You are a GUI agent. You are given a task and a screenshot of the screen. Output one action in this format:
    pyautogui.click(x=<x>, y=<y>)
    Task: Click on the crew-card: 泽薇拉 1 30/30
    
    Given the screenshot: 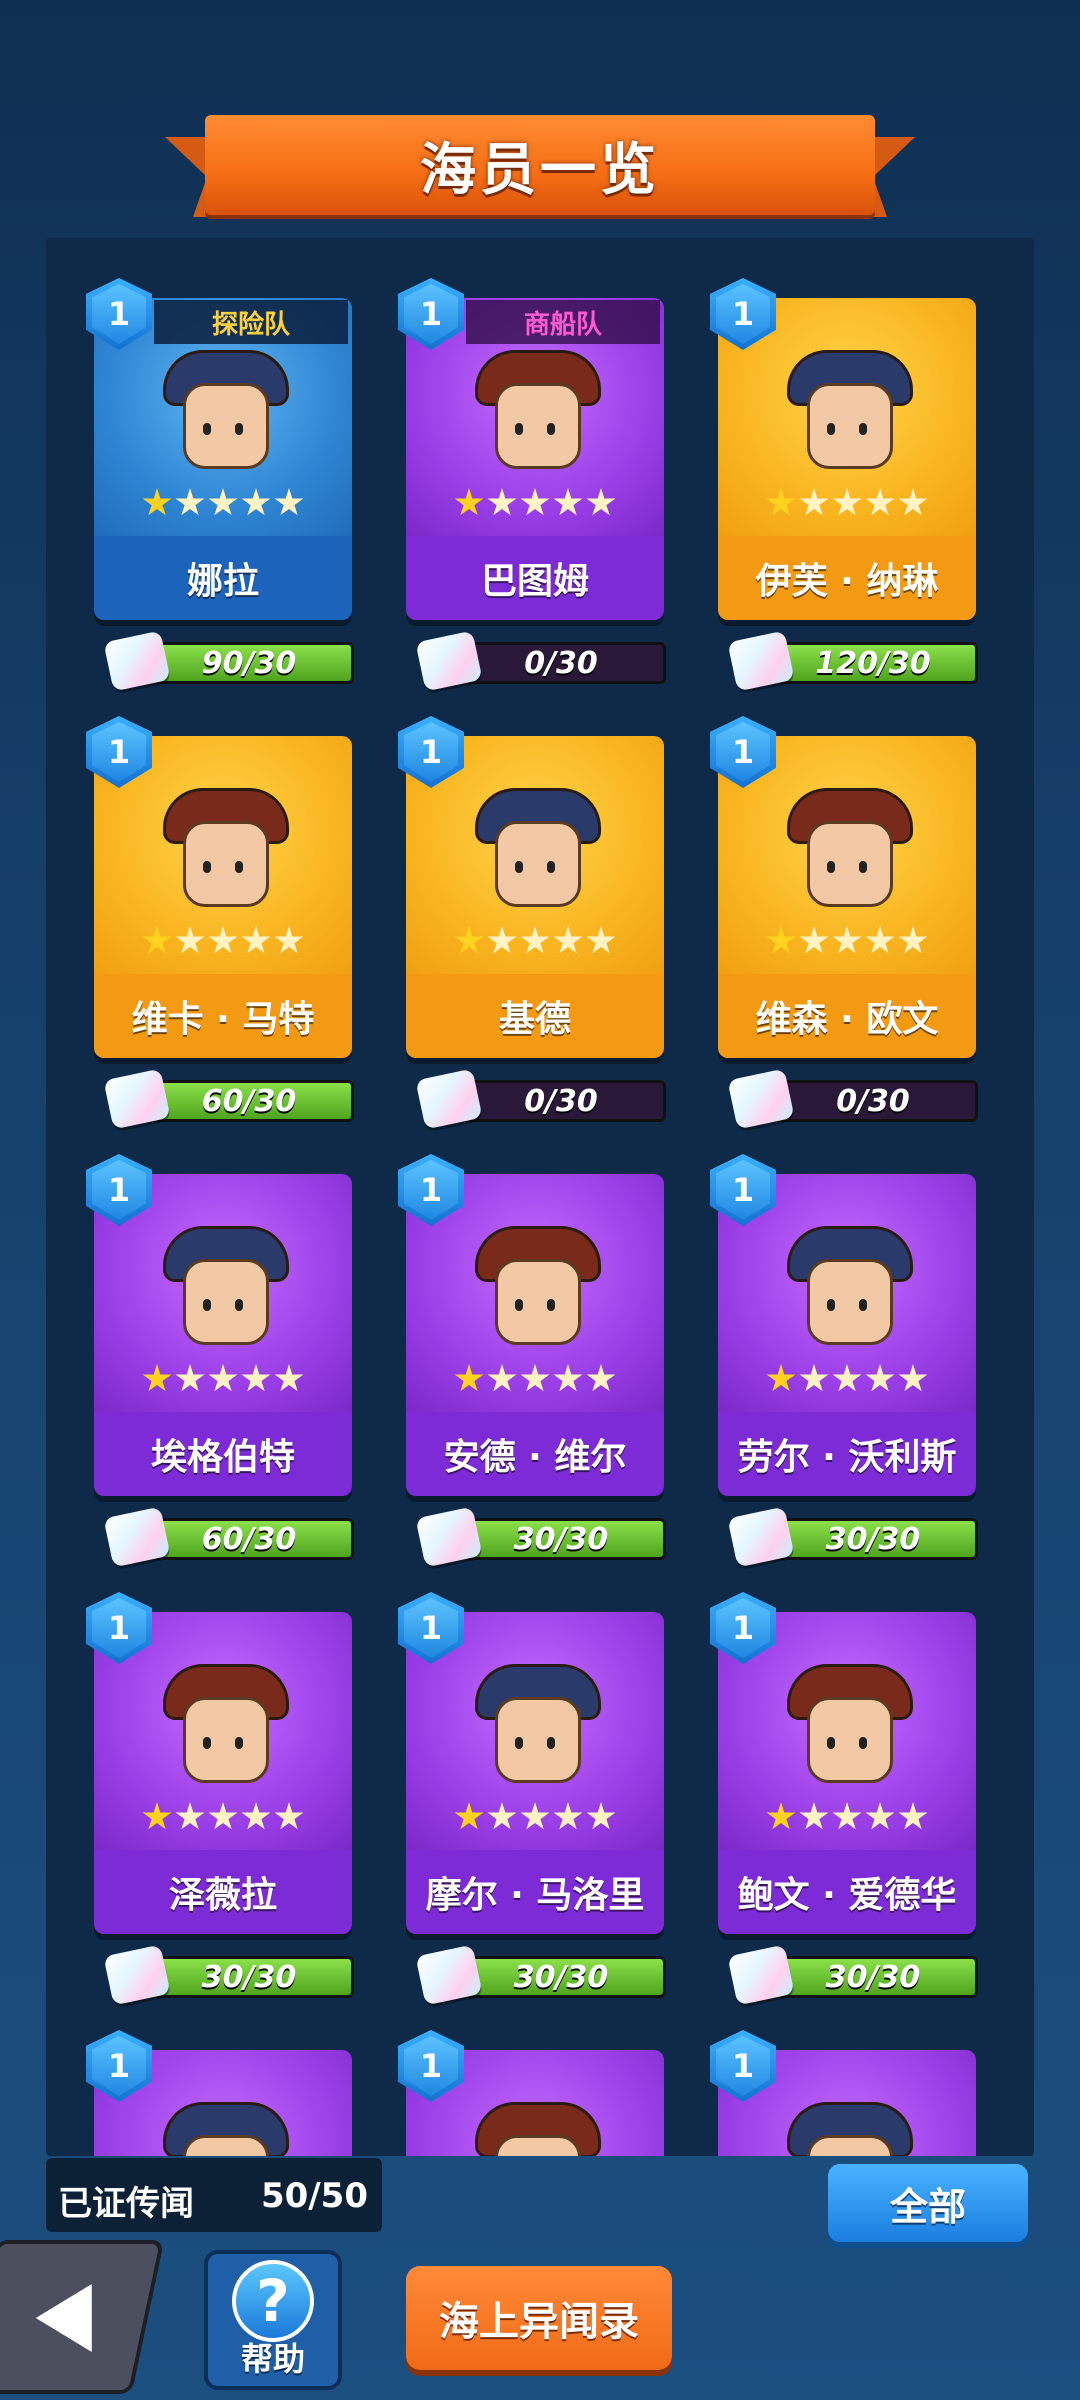 What is the action you would take?
    pyautogui.click(x=220, y=1799)
    